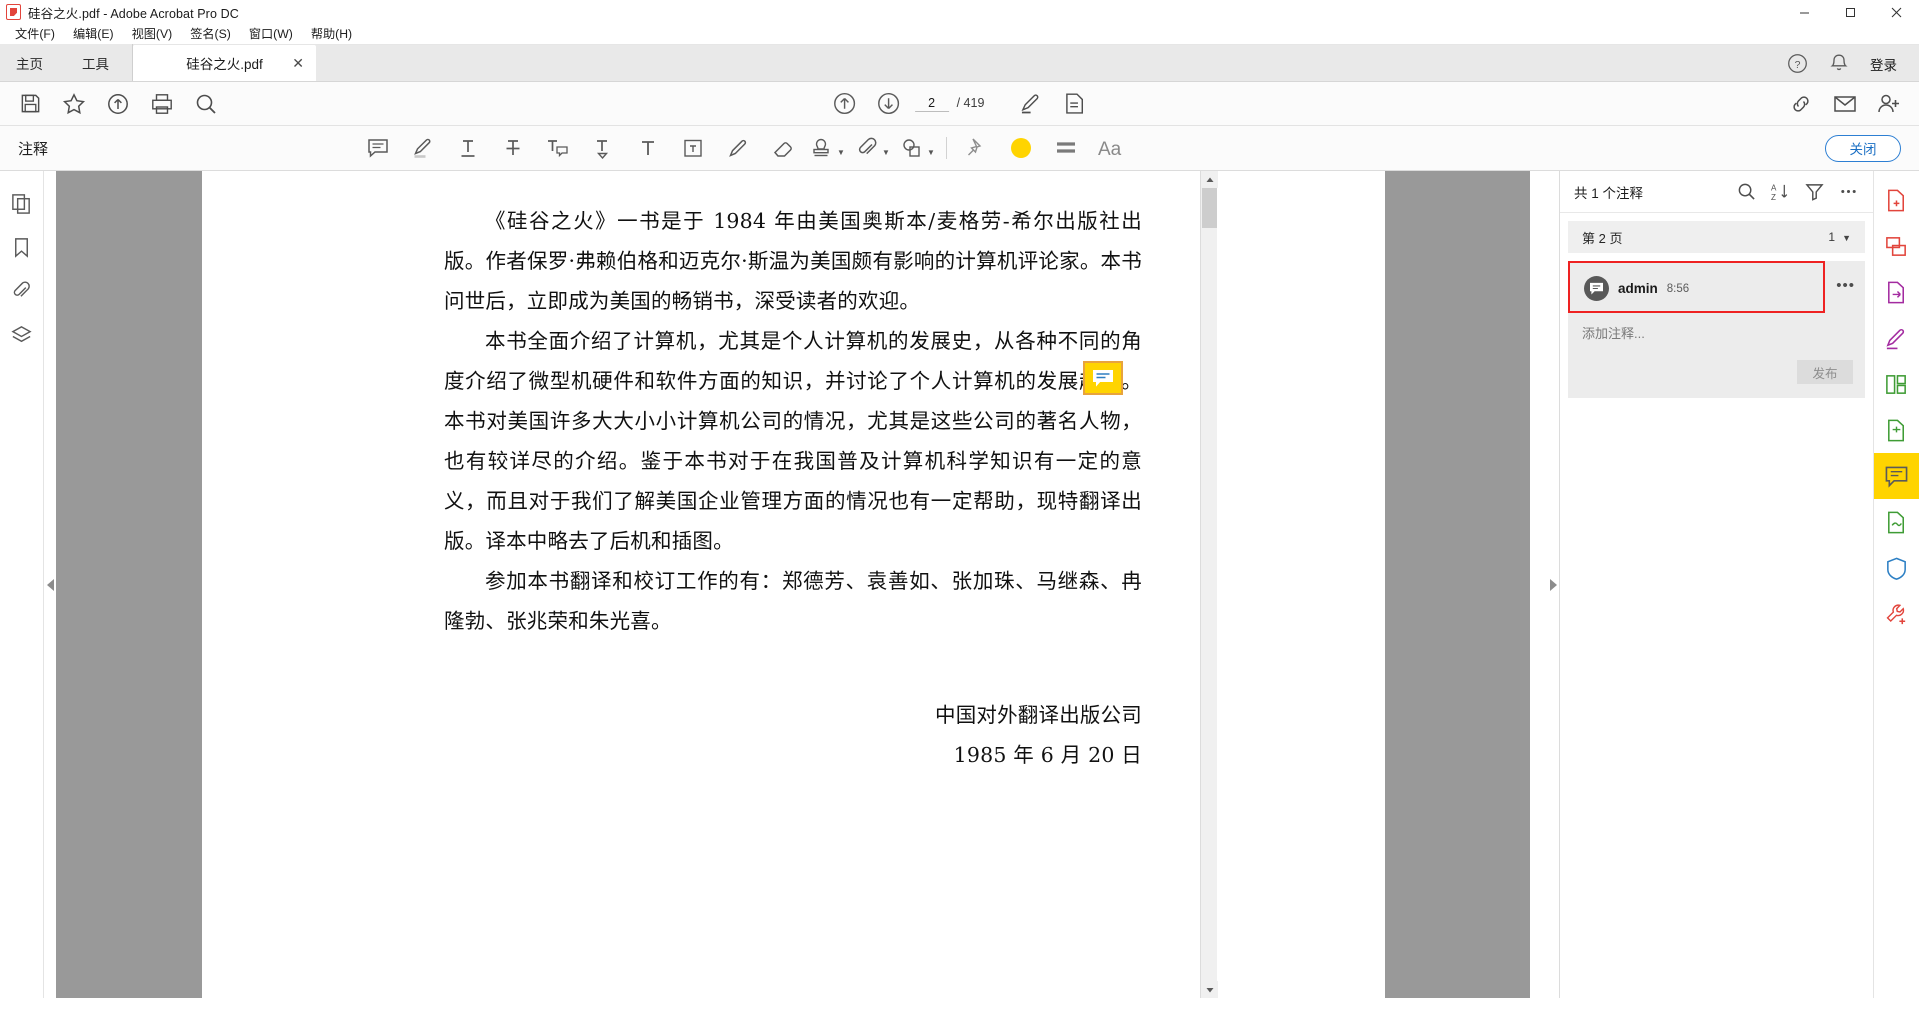 The image size is (1919, 1034). What do you see at coordinates (22, 291) in the screenshot?
I see `attachments-clip-icon` at bounding box center [22, 291].